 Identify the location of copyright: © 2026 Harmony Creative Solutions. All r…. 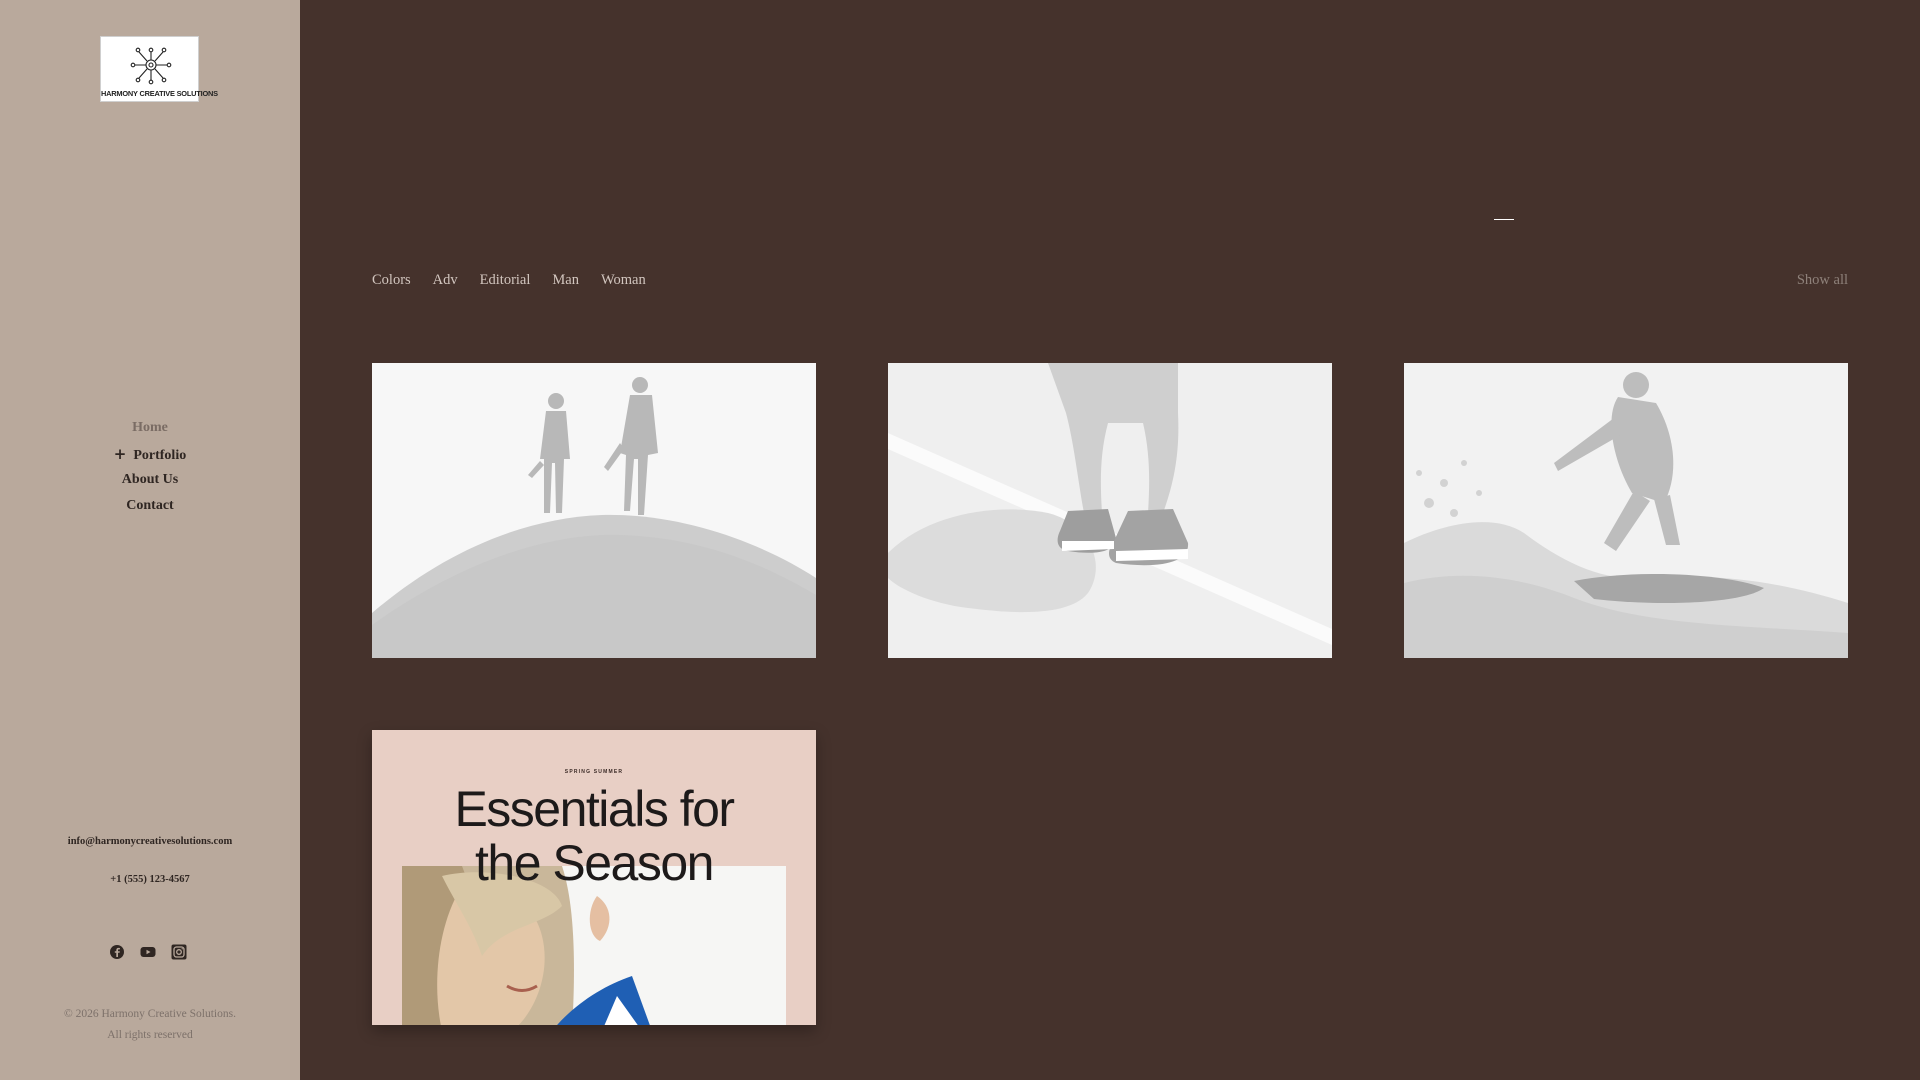
(150, 1025).